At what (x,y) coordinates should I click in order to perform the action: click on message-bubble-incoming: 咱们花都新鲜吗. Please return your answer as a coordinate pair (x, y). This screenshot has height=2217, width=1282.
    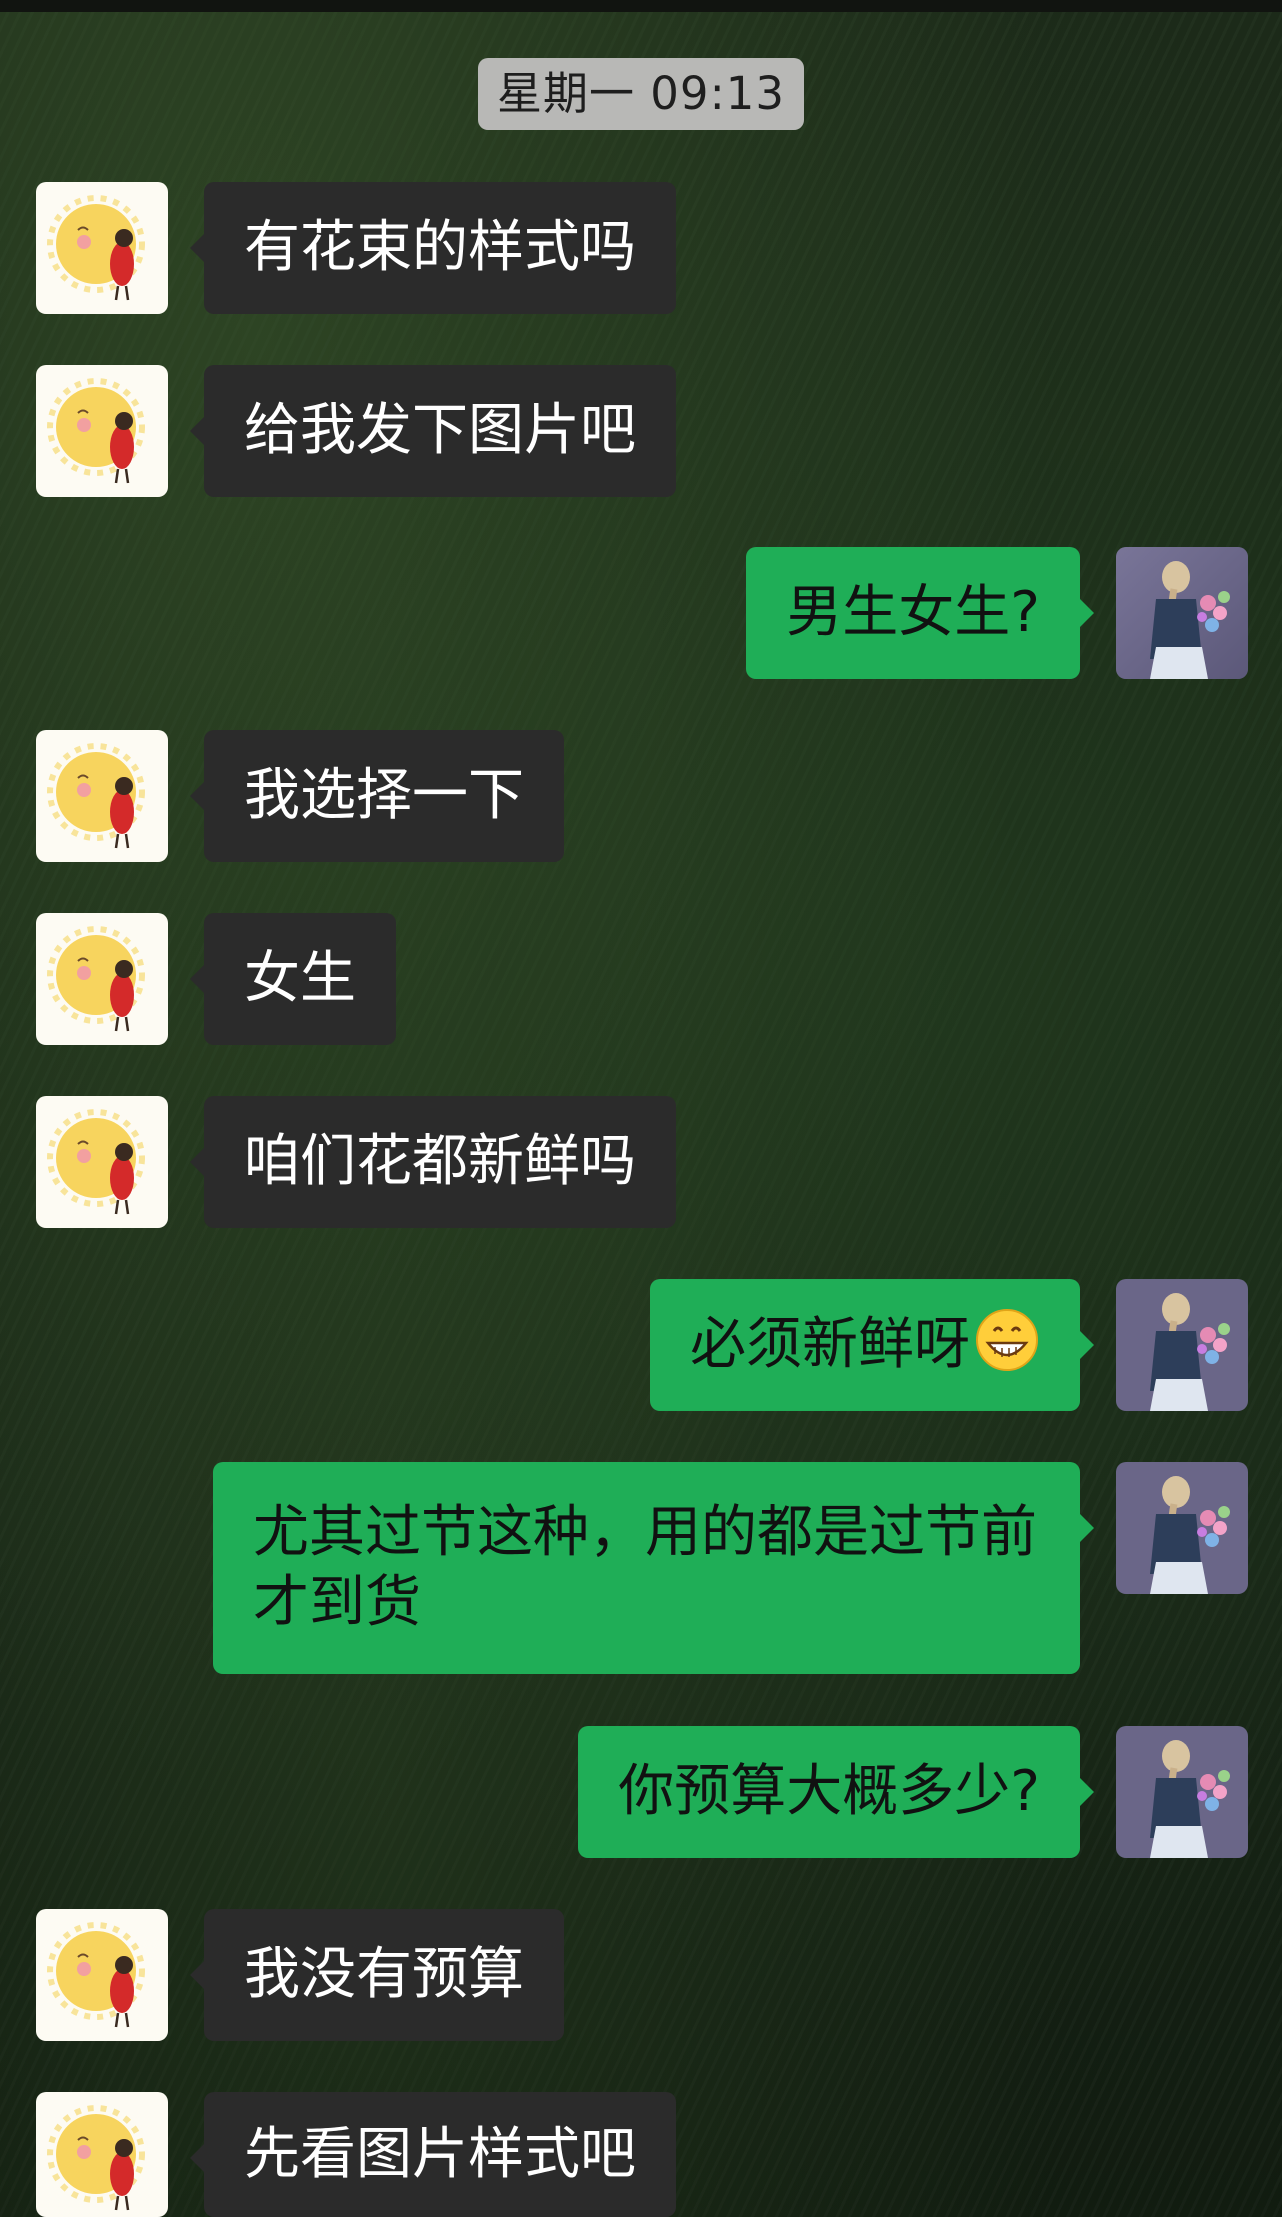
    Looking at the image, I should click on (433, 1162).